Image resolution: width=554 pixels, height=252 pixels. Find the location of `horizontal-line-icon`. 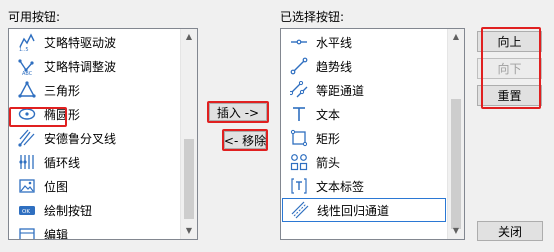

horizontal-line-icon is located at coordinates (299, 42).